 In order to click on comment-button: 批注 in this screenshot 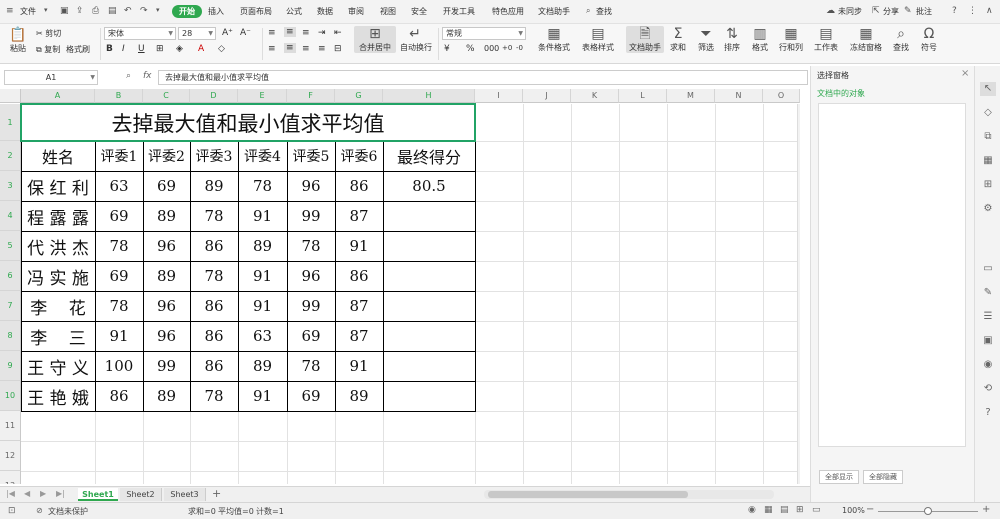, I will do `click(924, 11)`.